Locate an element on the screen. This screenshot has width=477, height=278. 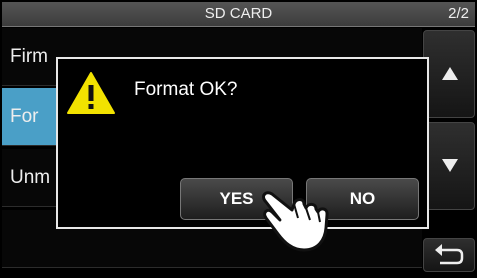
return-button is located at coordinates (449, 255).